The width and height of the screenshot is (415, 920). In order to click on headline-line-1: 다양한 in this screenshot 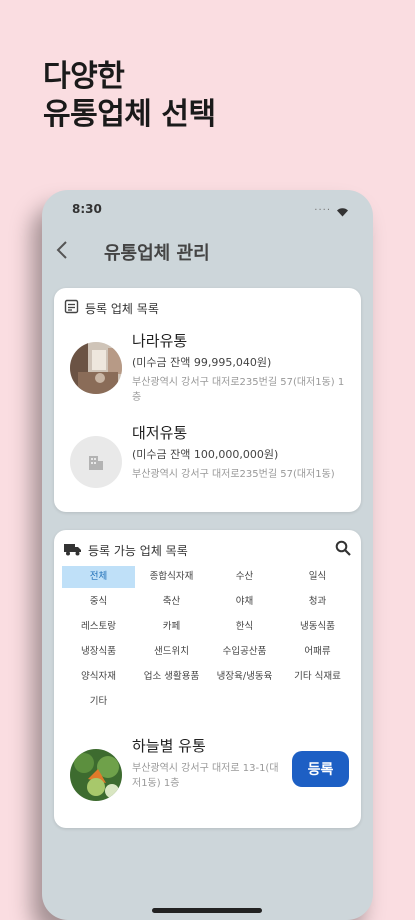, I will do `click(84, 76)`.